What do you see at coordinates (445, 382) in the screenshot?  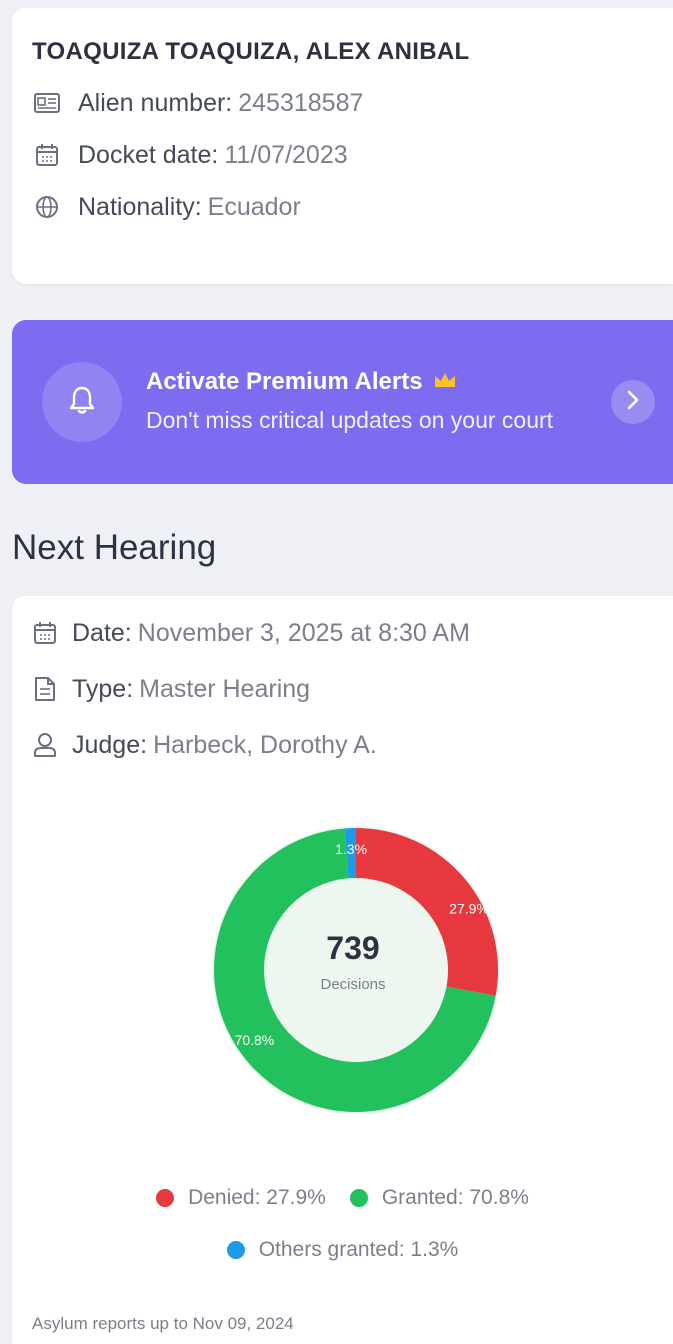 I see `crown-icon` at bounding box center [445, 382].